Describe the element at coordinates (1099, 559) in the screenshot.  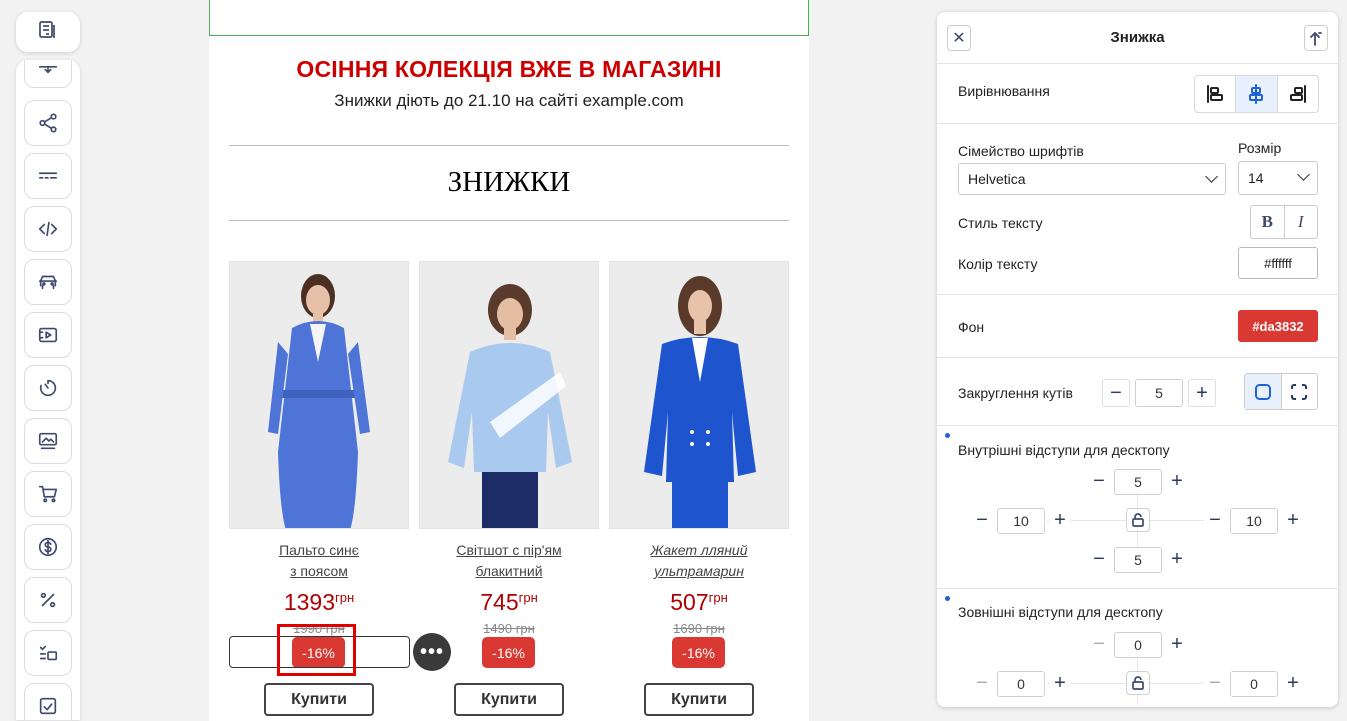
I see `padding-bottom-decrease: −` at that location.